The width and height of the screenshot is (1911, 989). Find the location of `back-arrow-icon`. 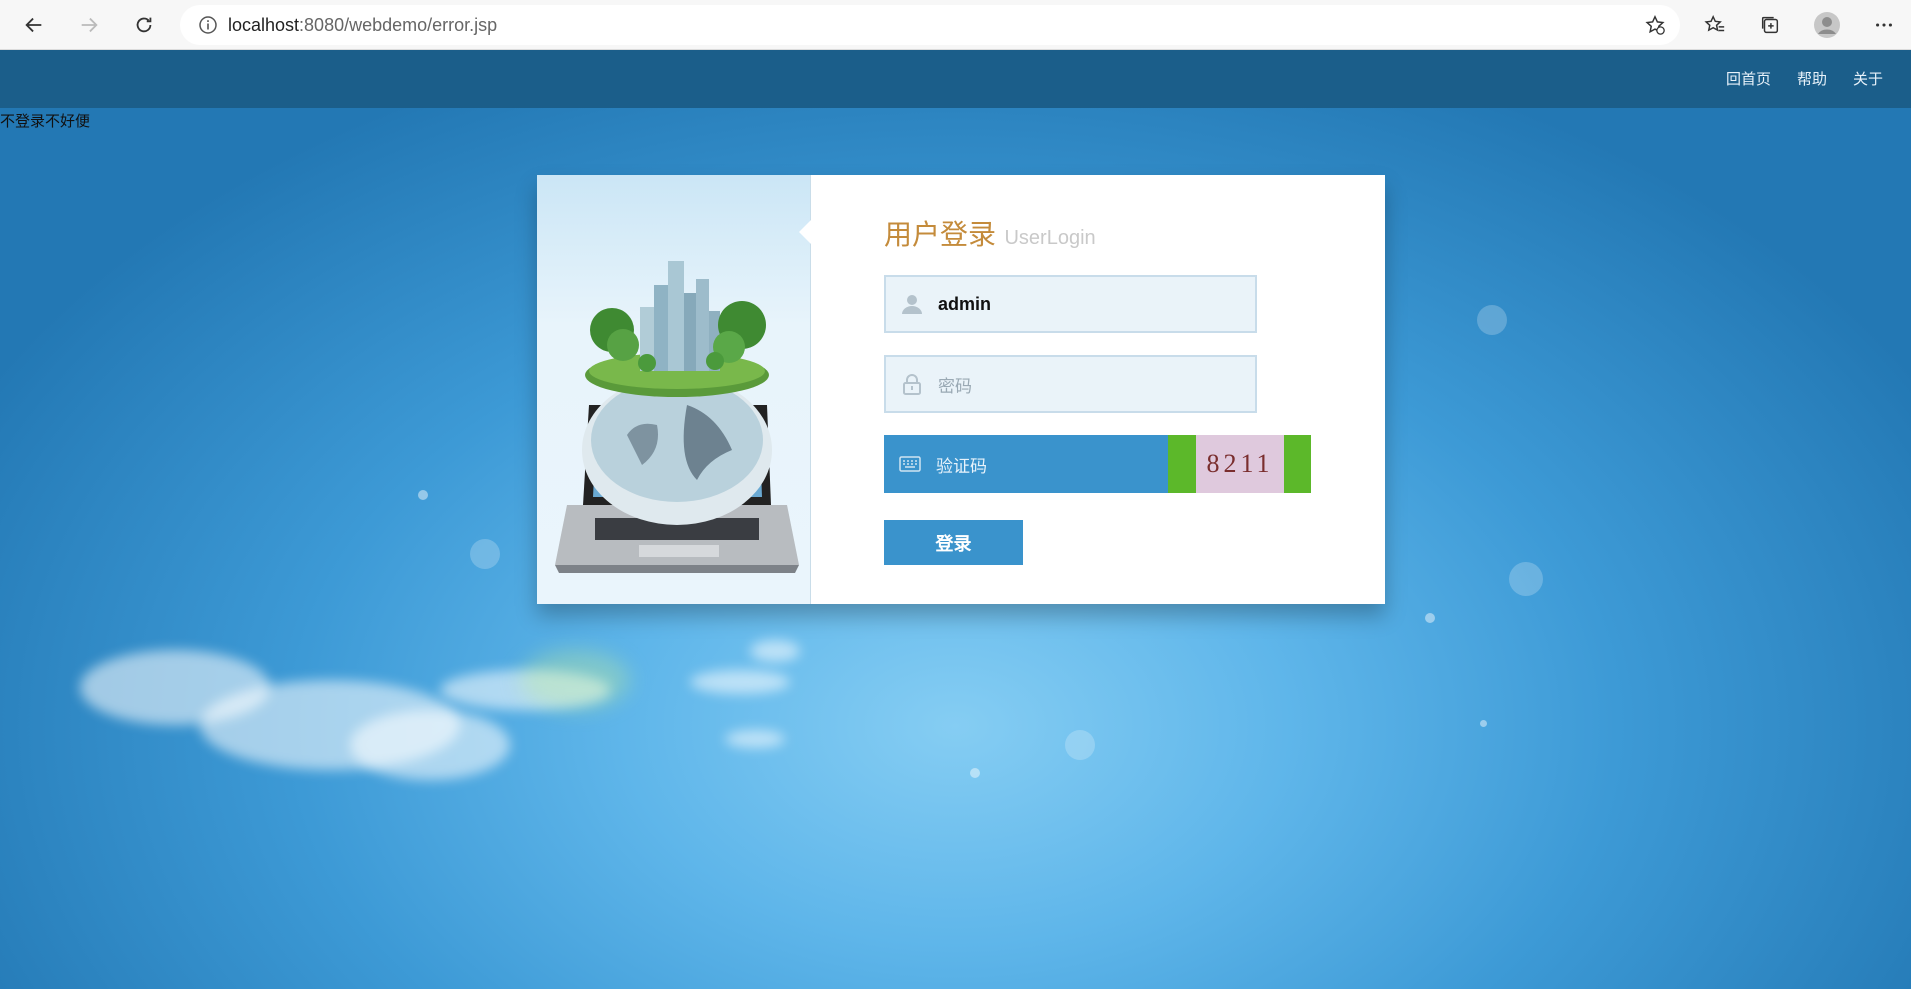

back-arrow-icon is located at coordinates (33, 25).